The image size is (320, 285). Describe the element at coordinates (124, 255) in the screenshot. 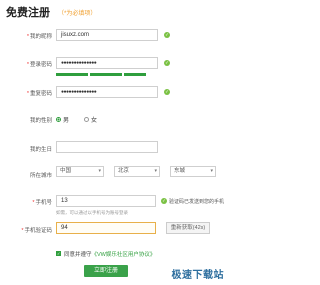

I see `agreement-link: 《VW娱乐社区用户协议》` at that location.